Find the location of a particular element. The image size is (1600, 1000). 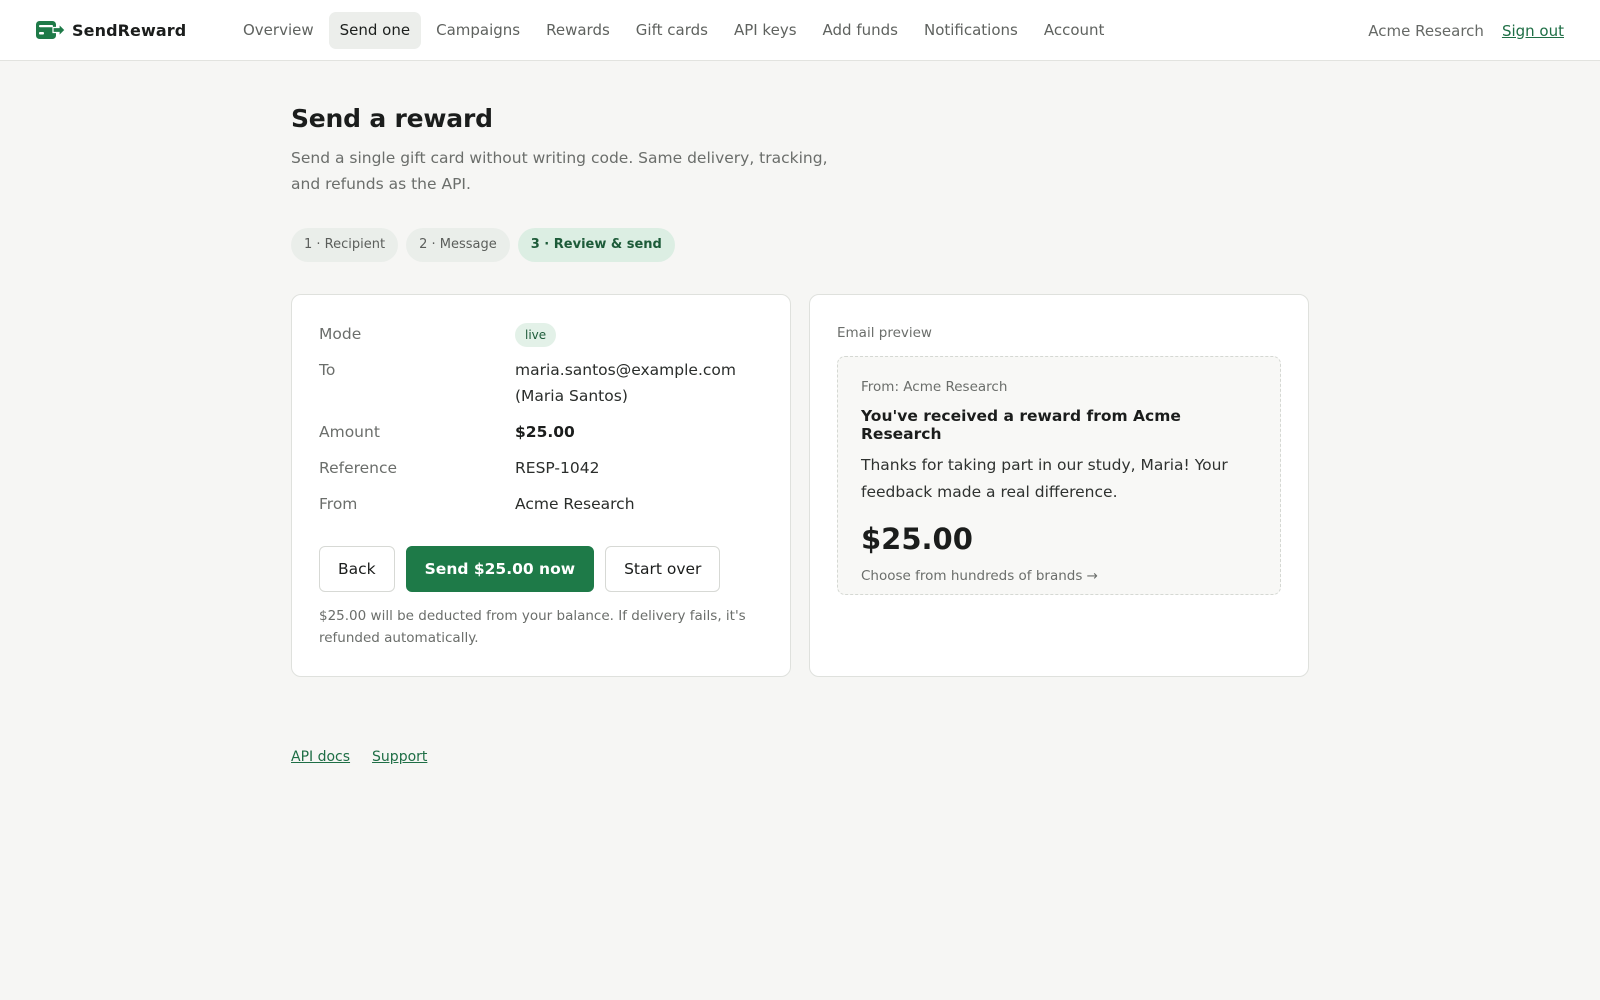

nav-gift-cards: Gift cards is located at coordinates (672, 30).